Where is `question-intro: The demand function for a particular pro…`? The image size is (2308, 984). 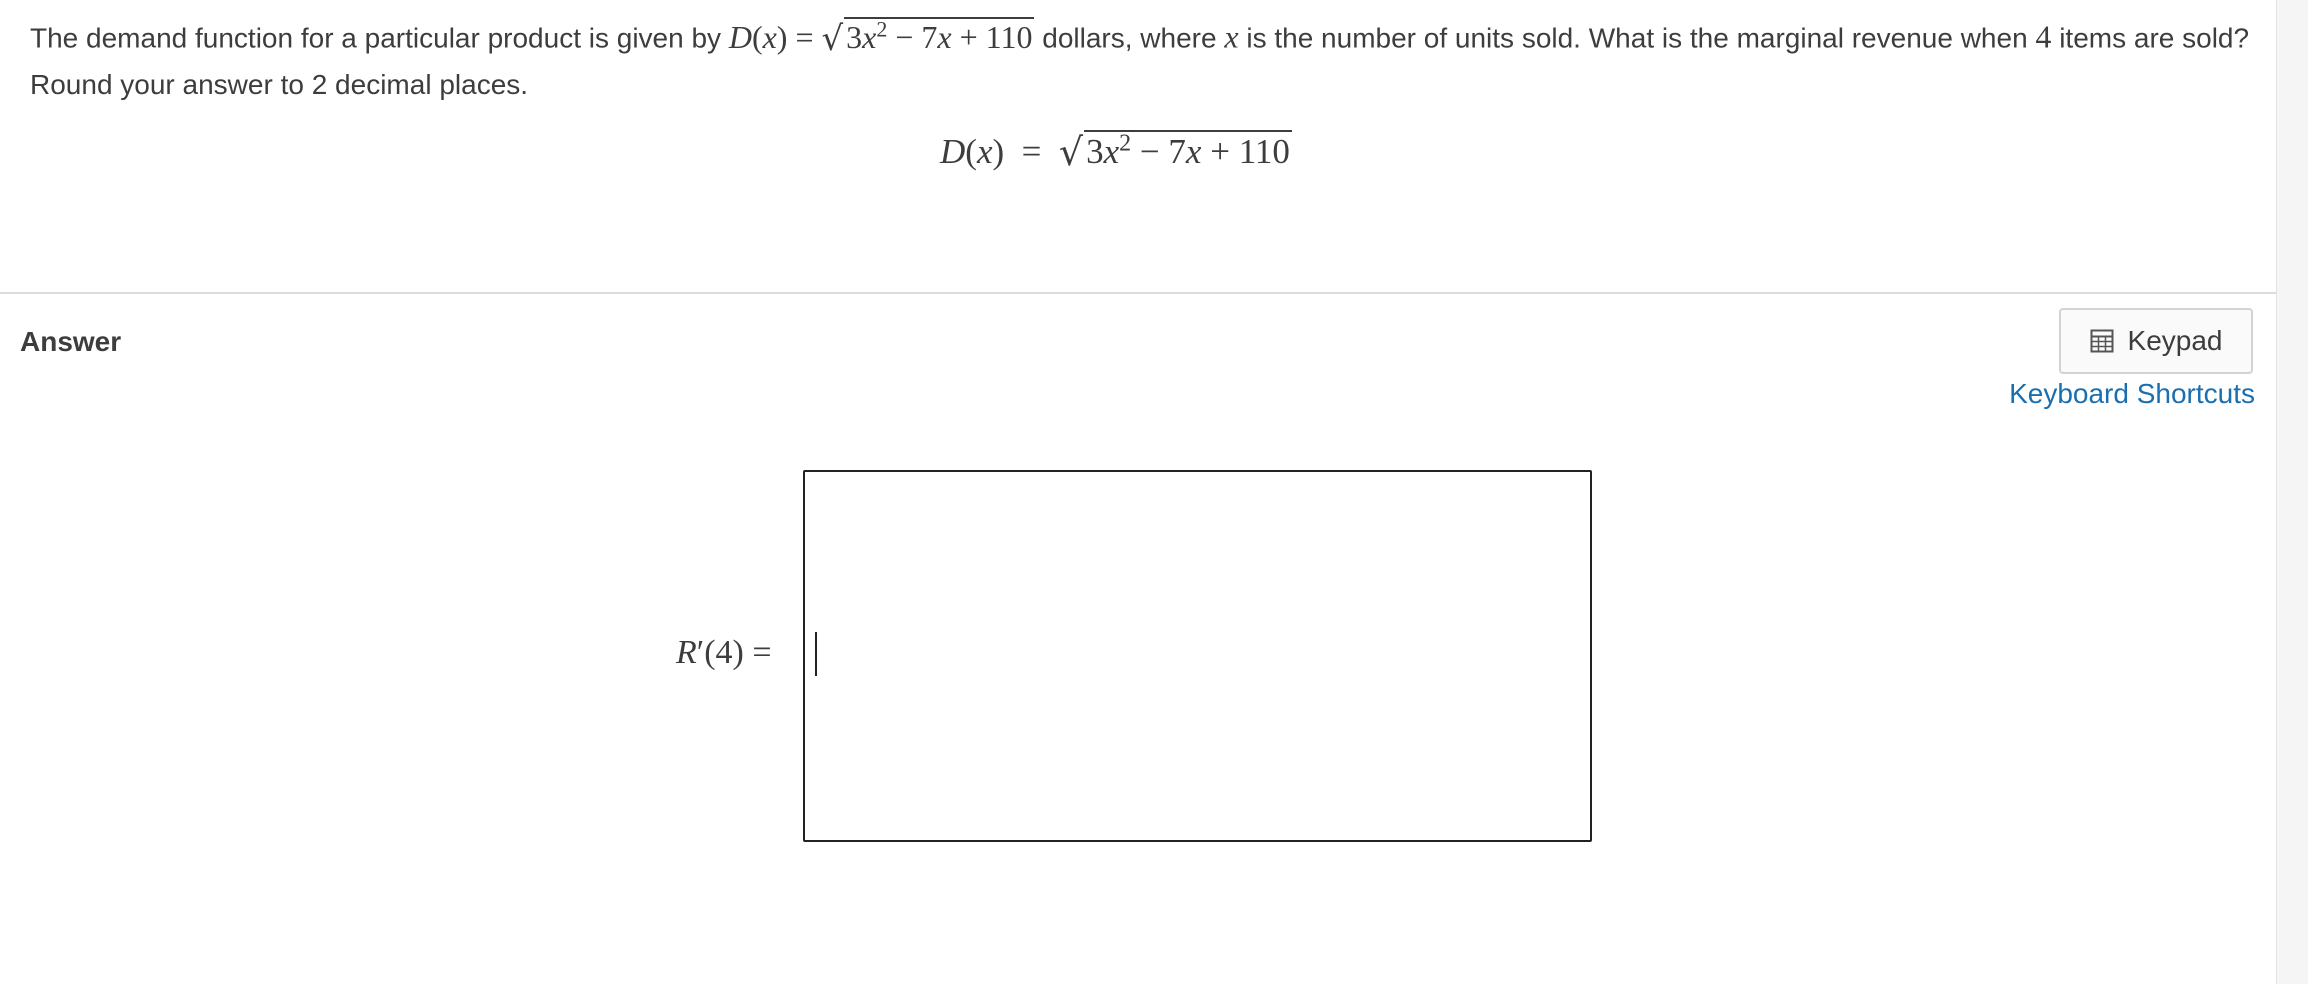
question-intro: The demand function for a particular pro… is located at coordinates (376, 38).